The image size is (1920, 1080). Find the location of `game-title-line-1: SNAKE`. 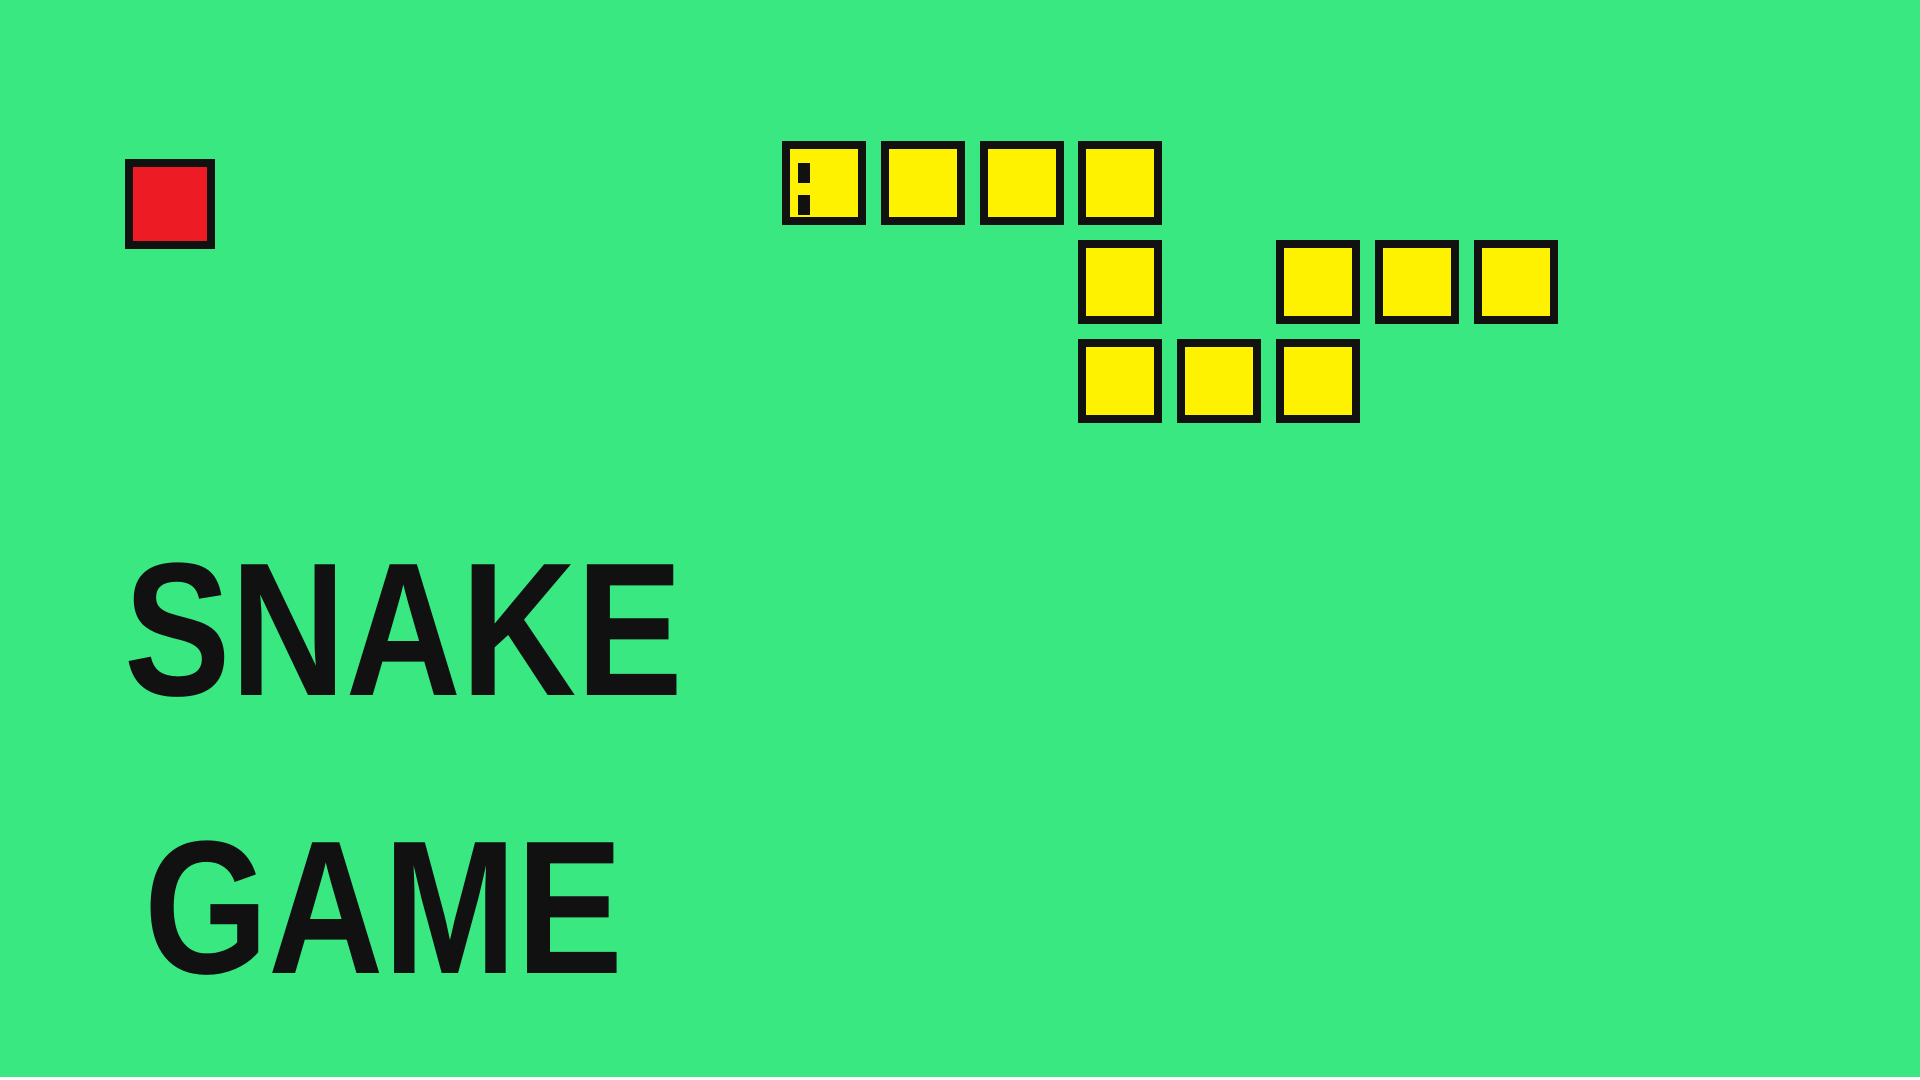

game-title-line-1: SNAKE is located at coordinates (403, 630).